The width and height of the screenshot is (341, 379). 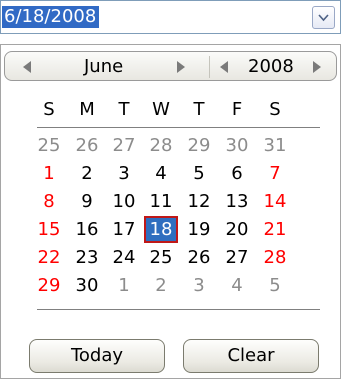 What do you see at coordinates (124, 257) in the screenshot?
I see `day-cell: 24` at bounding box center [124, 257].